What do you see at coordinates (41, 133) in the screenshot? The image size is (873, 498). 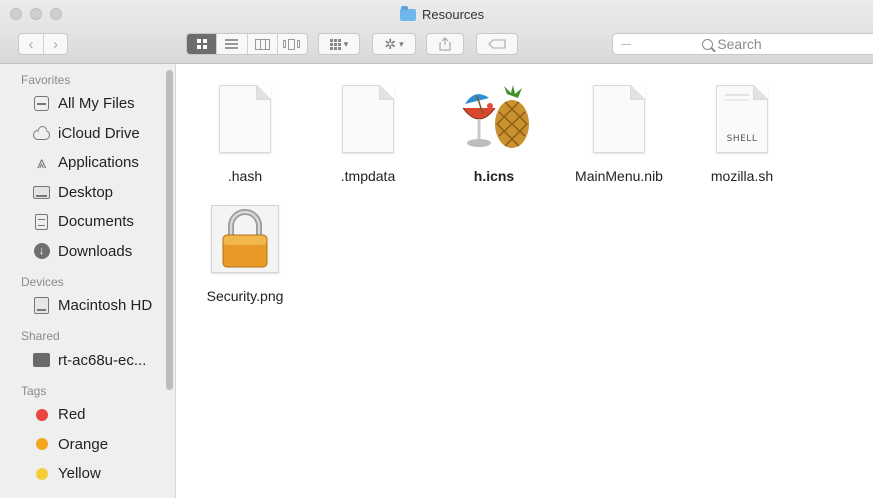 I see `cloud-icon` at bounding box center [41, 133].